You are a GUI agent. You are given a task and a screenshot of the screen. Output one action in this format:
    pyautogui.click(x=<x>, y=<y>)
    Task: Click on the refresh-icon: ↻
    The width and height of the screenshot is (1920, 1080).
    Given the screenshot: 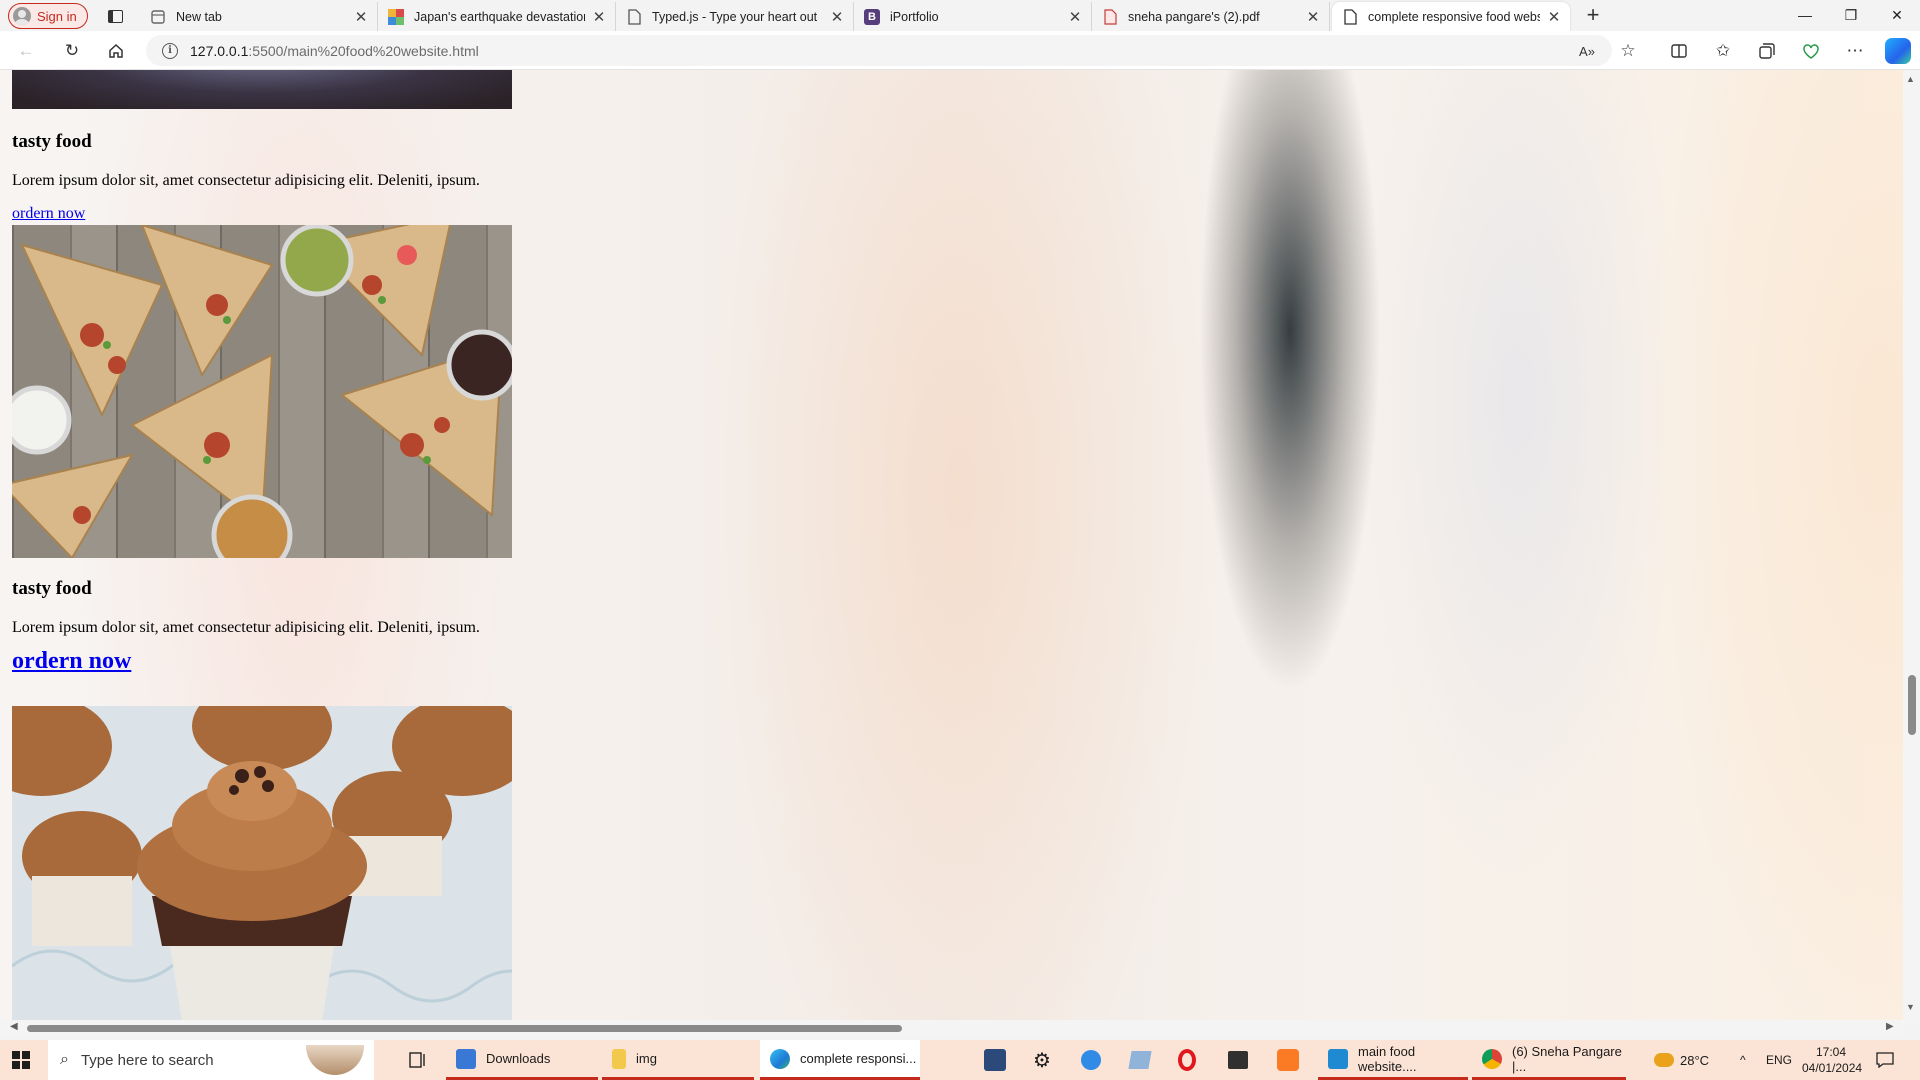 What is the action you would take?
    pyautogui.click(x=72, y=51)
    